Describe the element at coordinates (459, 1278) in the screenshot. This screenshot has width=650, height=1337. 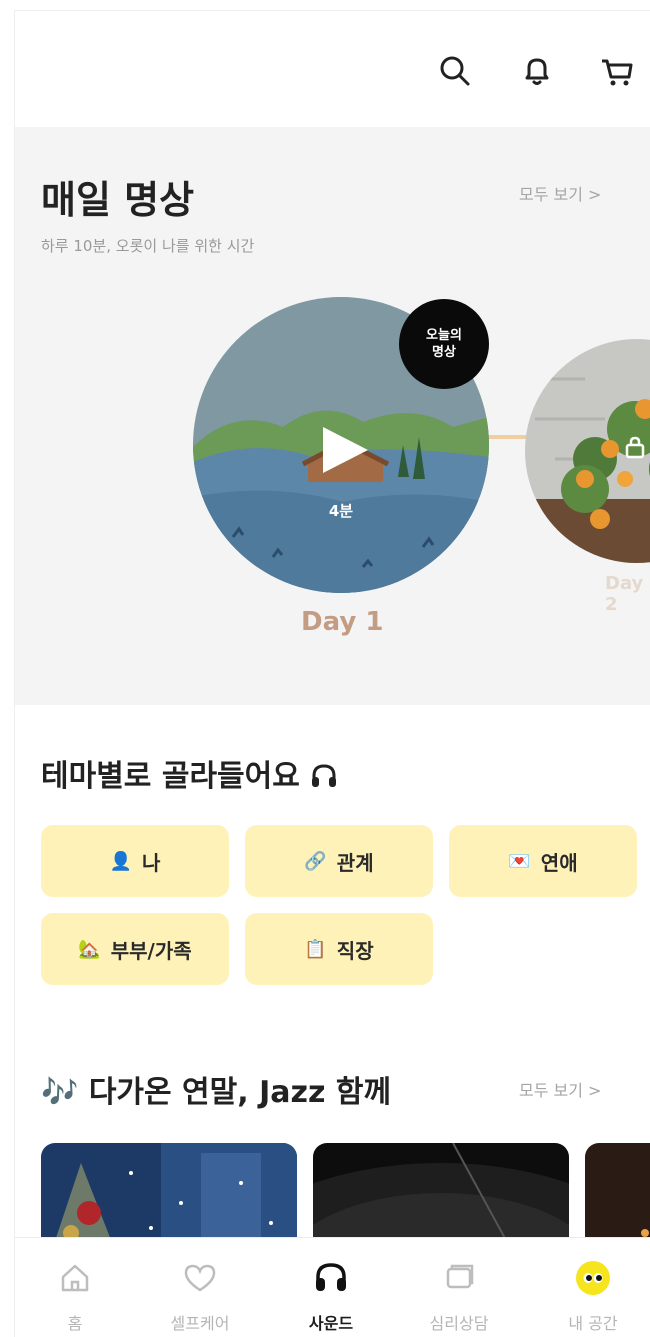
I see `chat-icon` at that location.